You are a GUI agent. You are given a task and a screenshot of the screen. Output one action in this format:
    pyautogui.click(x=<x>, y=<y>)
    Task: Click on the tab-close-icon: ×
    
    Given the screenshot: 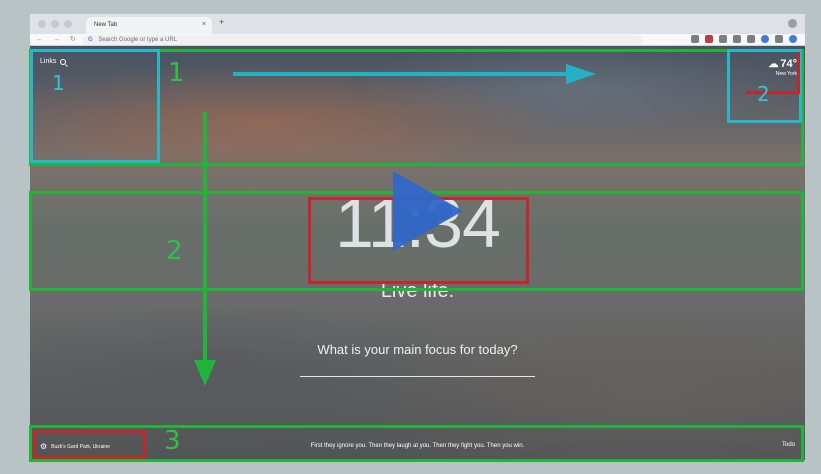 What is the action you would take?
    pyautogui.click(x=204, y=24)
    